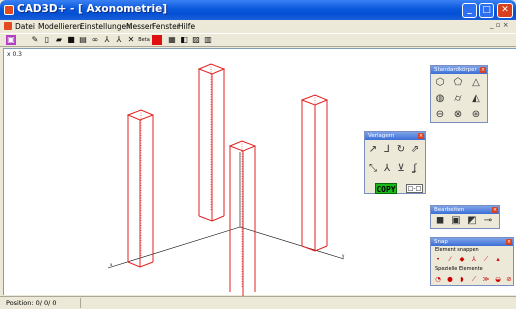 The height and width of the screenshot is (309, 516). What do you see at coordinates (440, 115) in the screenshot?
I see `torus-icon: ⊖` at bounding box center [440, 115].